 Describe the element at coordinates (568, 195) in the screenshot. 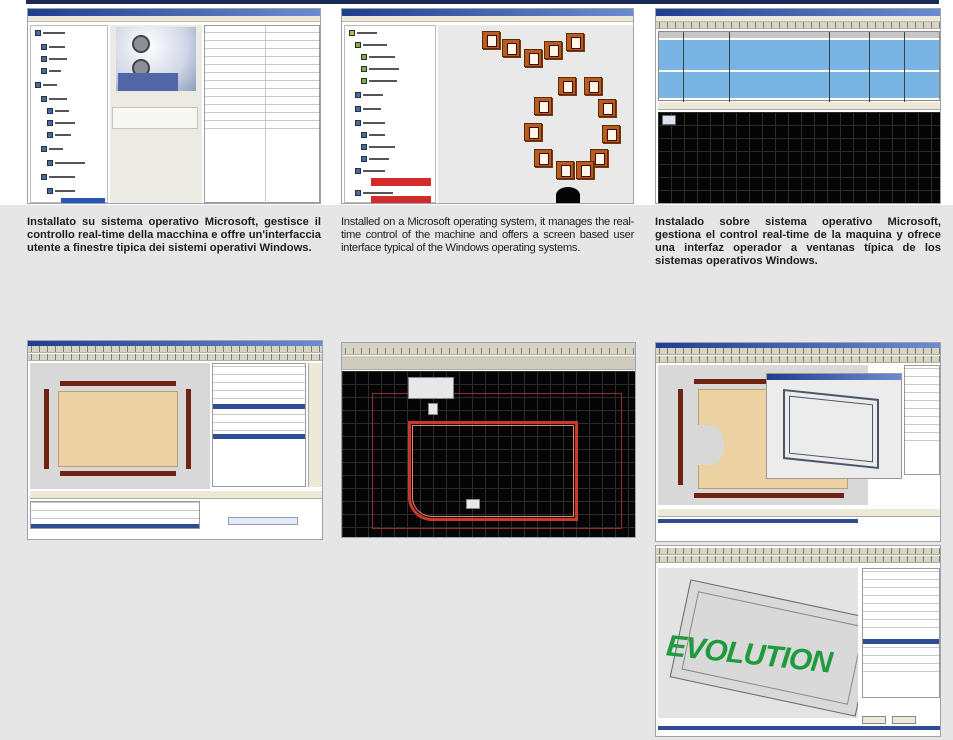

I see `spindle-icon` at that location.